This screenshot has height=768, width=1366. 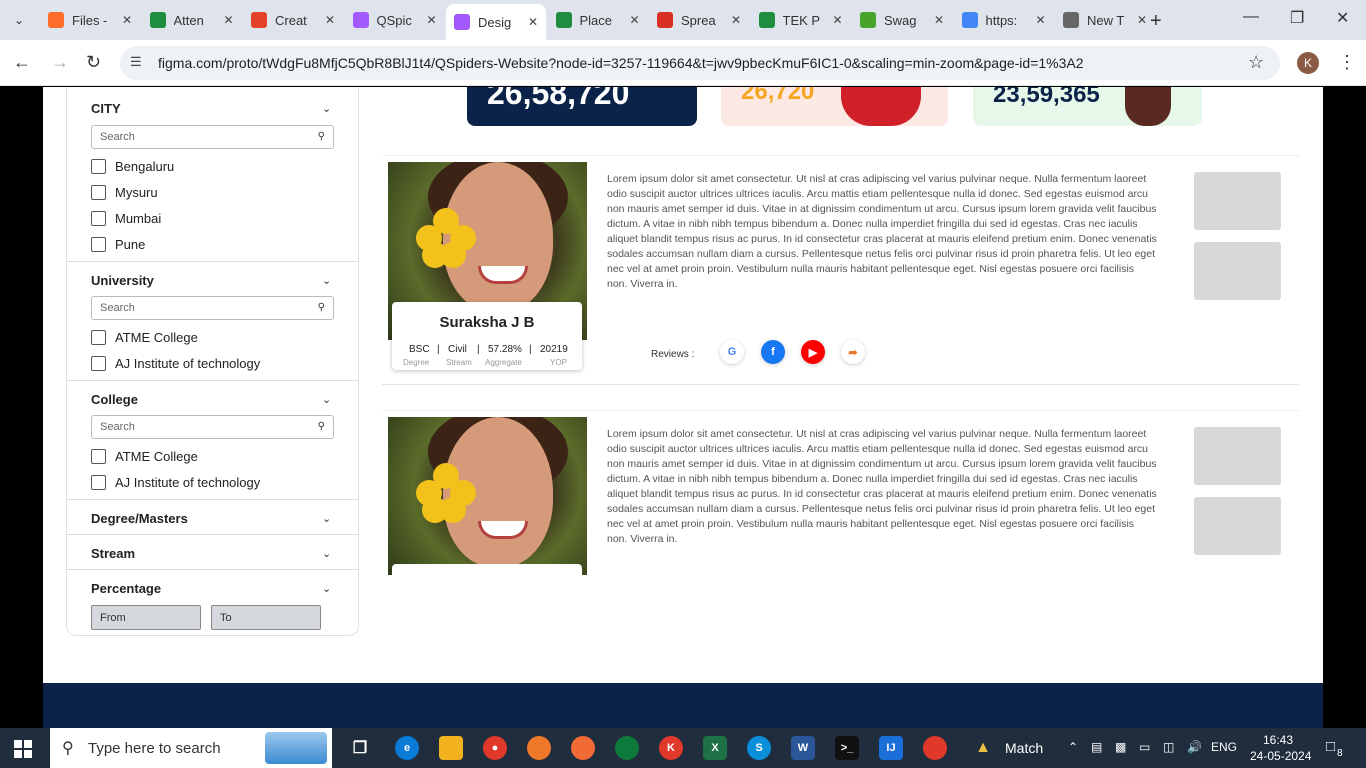 What do you see at coordinates (813, 352) in the screenshot?
I see `youtube-icon: ▶` at bounding box center [813, 352].